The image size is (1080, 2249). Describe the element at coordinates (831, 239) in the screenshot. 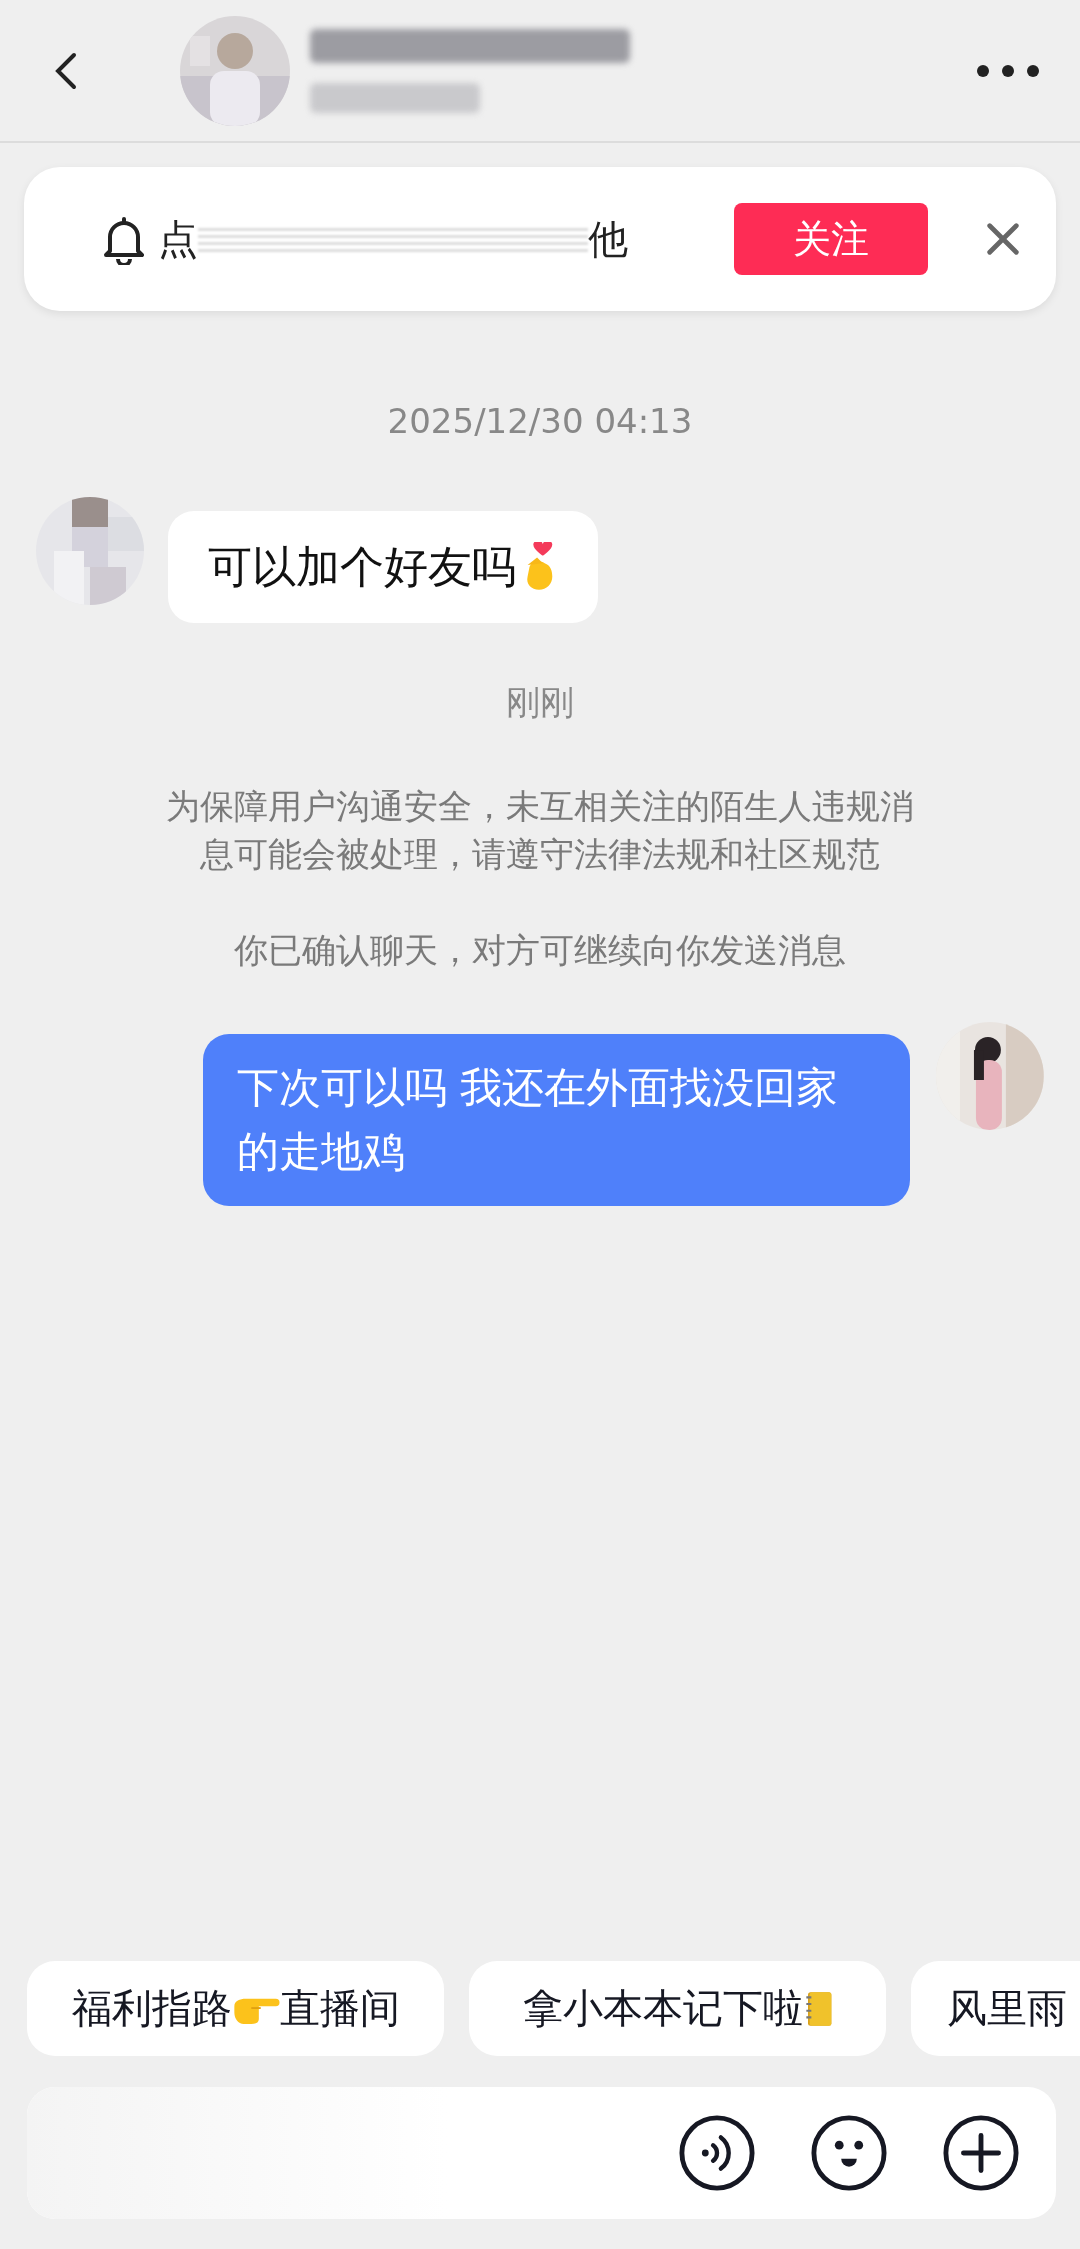

I see `follow-button: 关注` at that location.